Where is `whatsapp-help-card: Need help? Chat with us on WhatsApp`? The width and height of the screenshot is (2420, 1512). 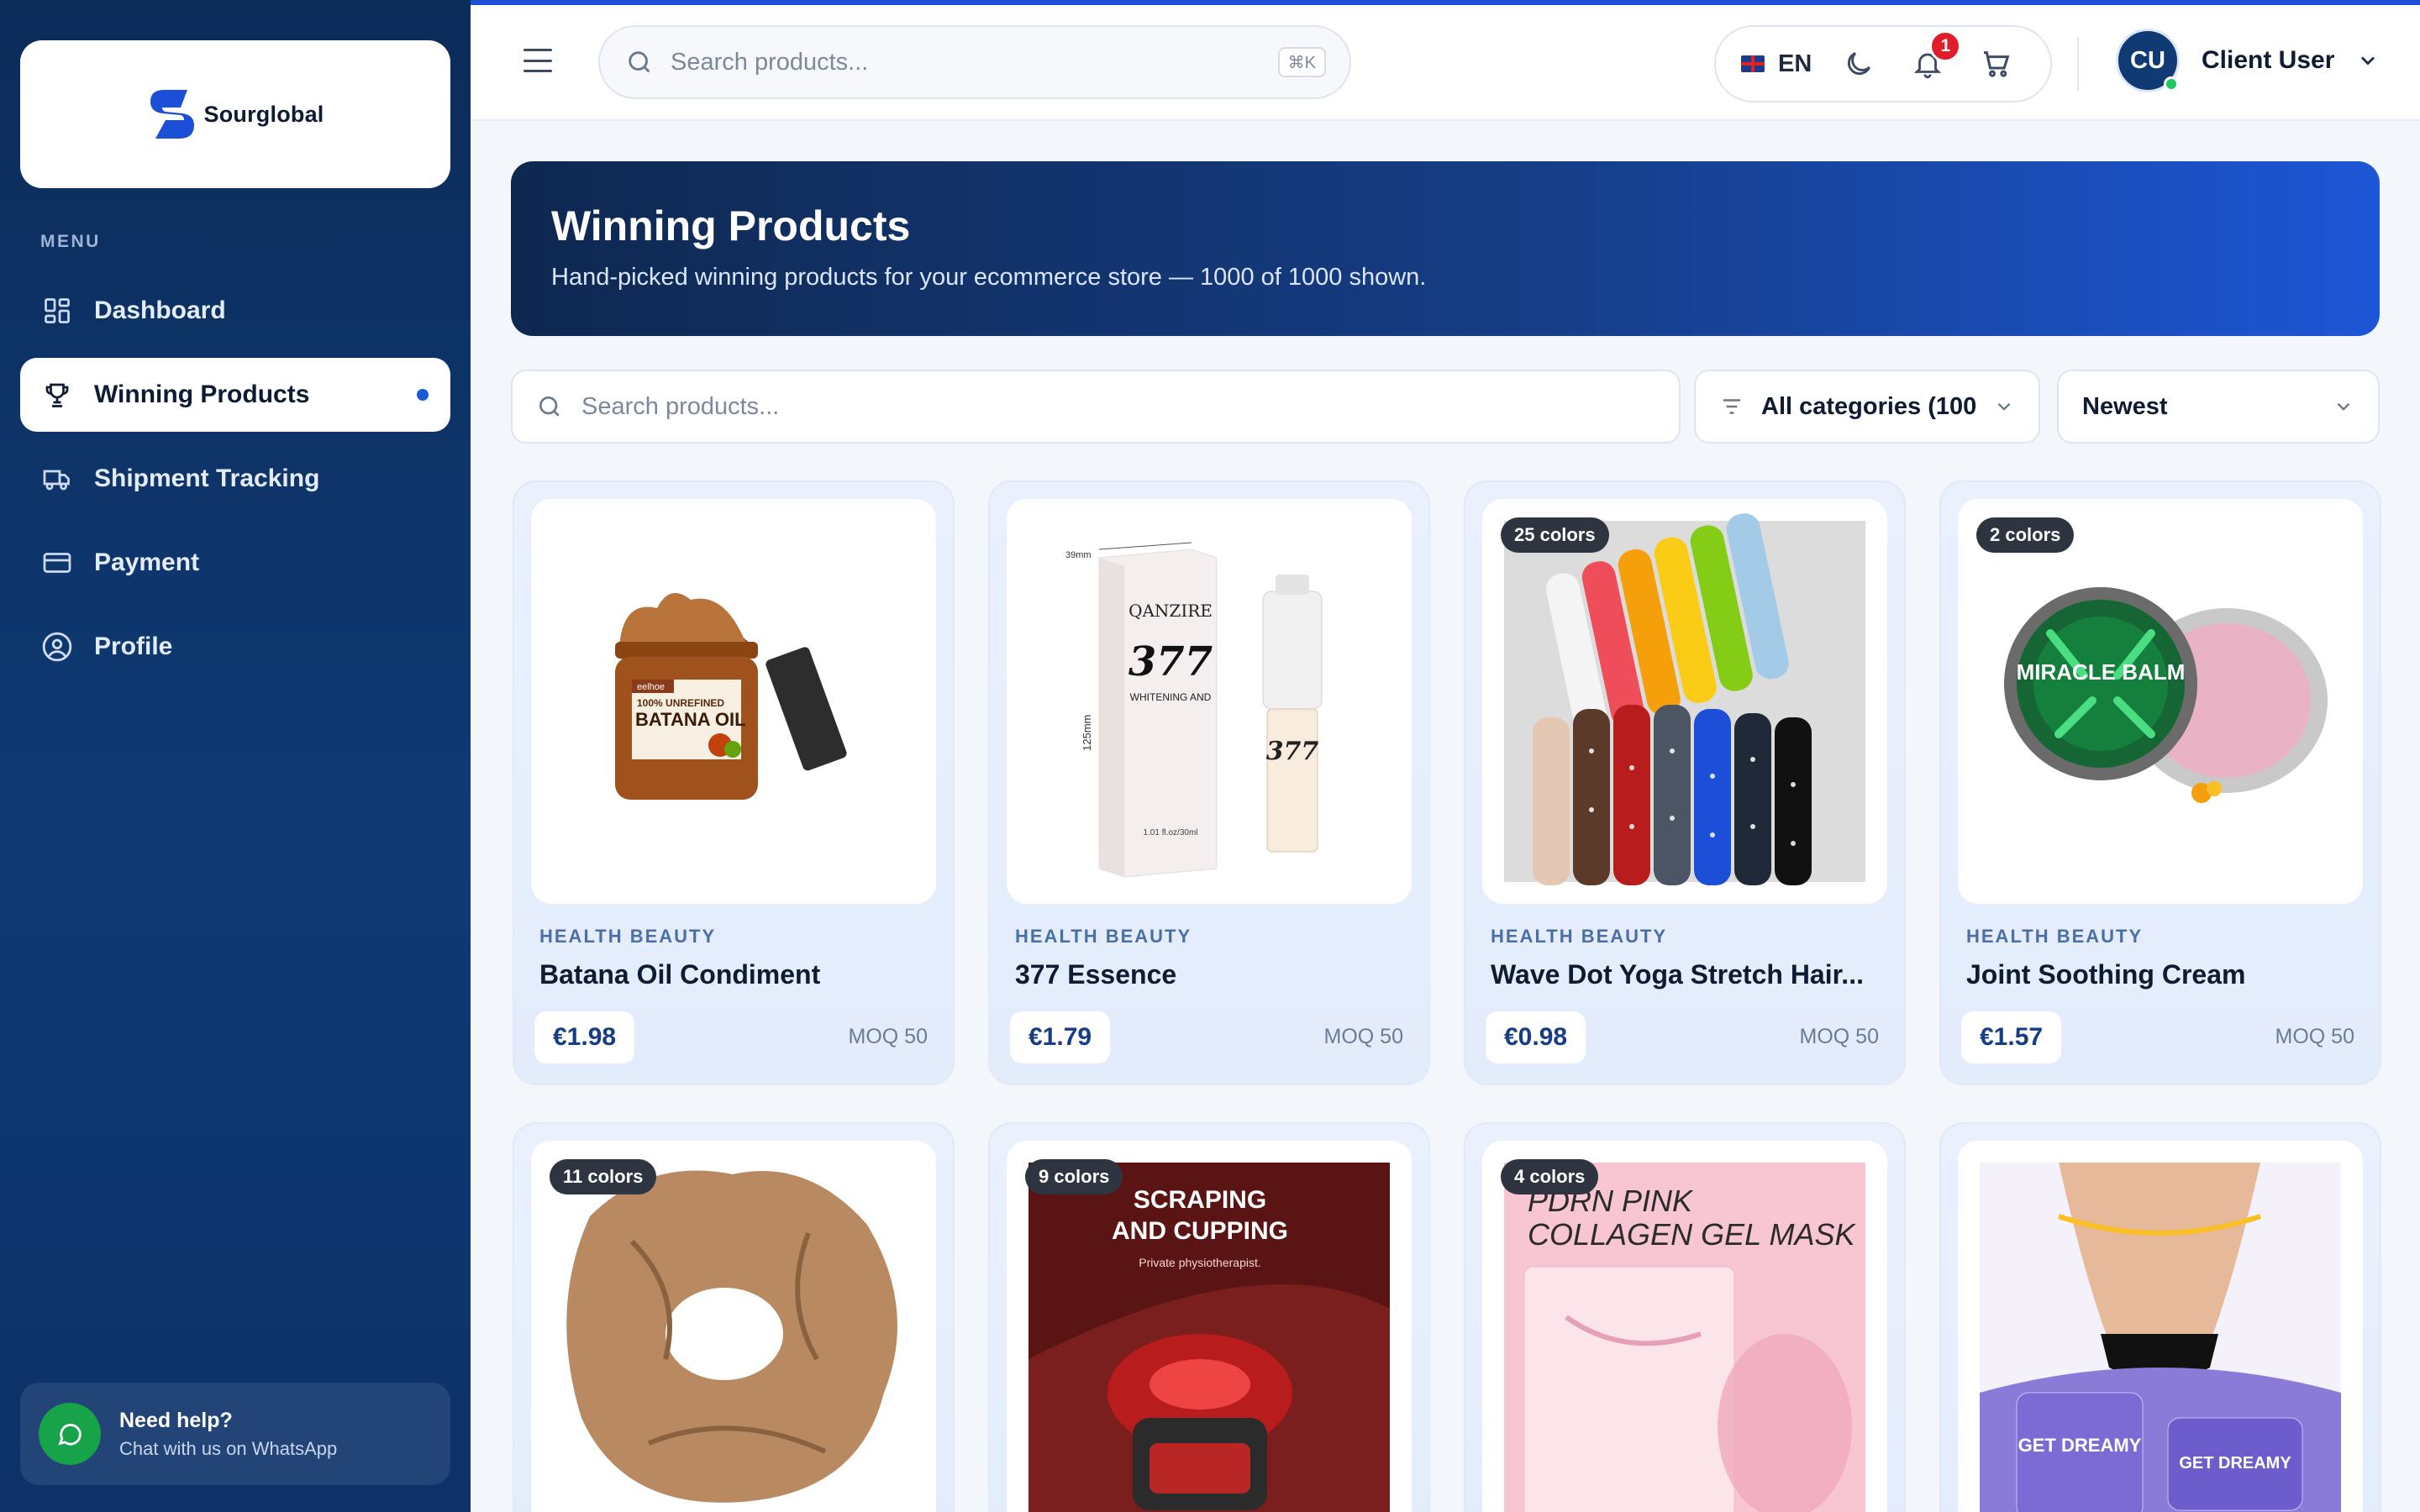 whatsapp-help-card: Need help? Chat with us on WhatsApp is located at coordinates (235, 1434).